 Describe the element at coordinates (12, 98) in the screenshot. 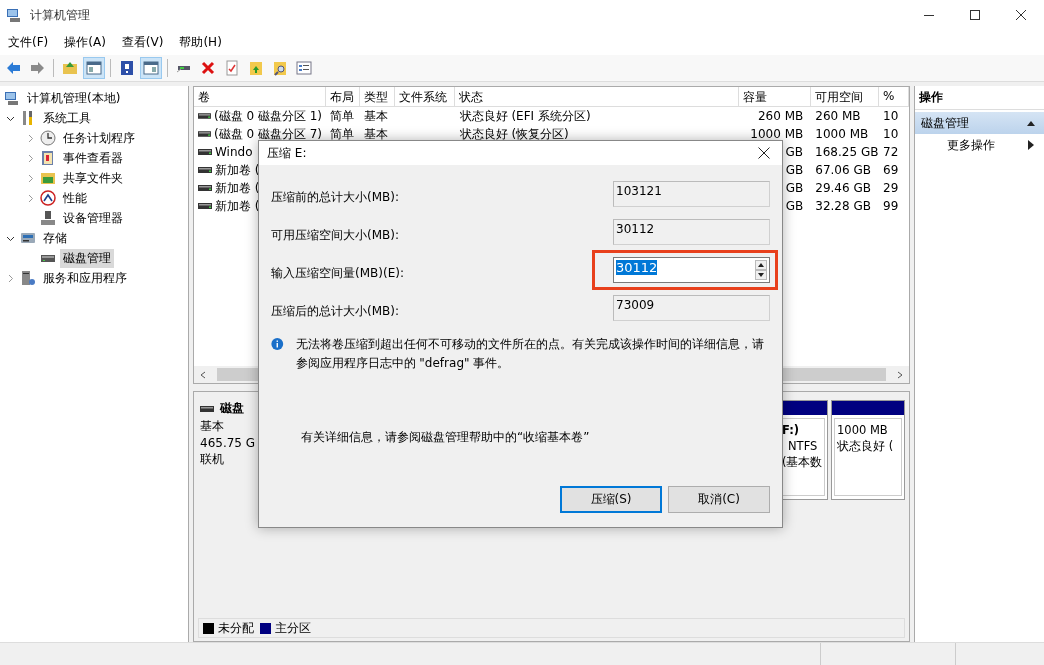

I see `computer-icon` at that location.